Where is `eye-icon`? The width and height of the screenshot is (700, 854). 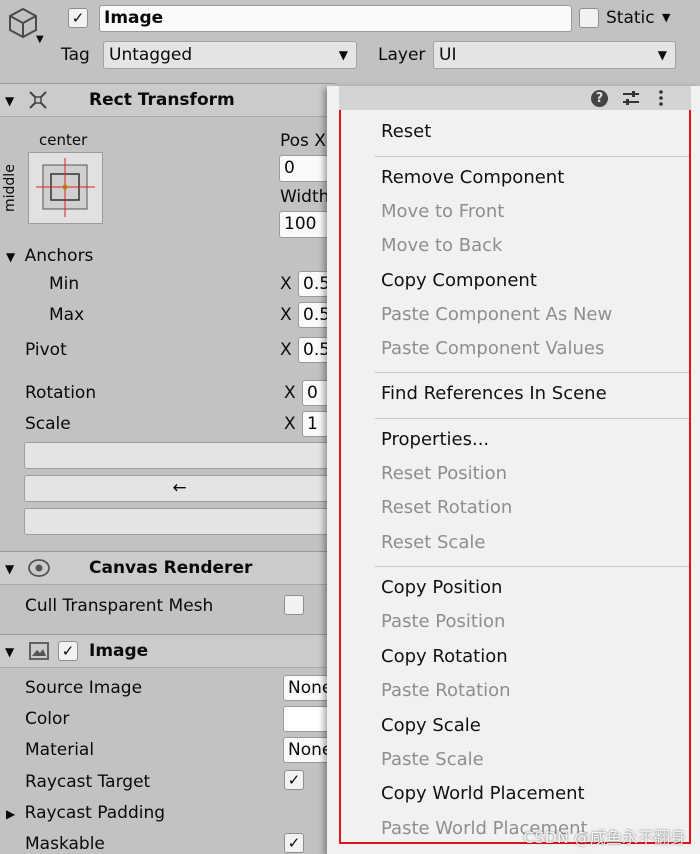 eye-icon is located at coordinates (39, 568).